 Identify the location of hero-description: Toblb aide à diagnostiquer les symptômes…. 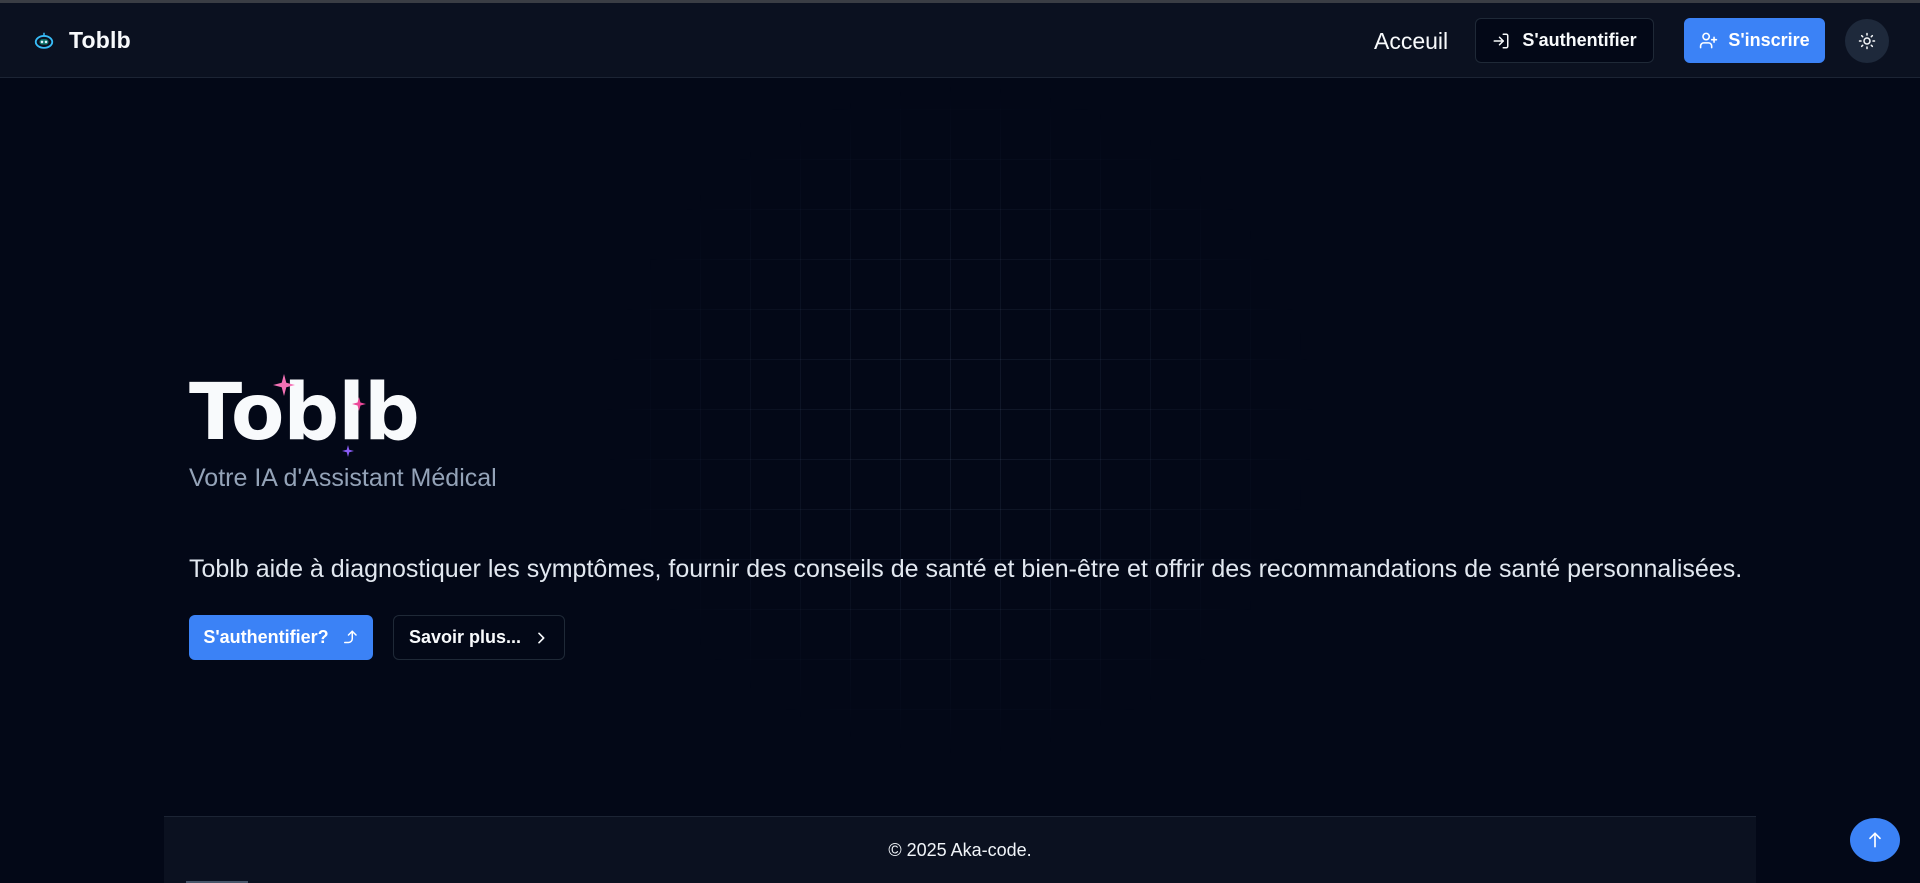
(966, 569).